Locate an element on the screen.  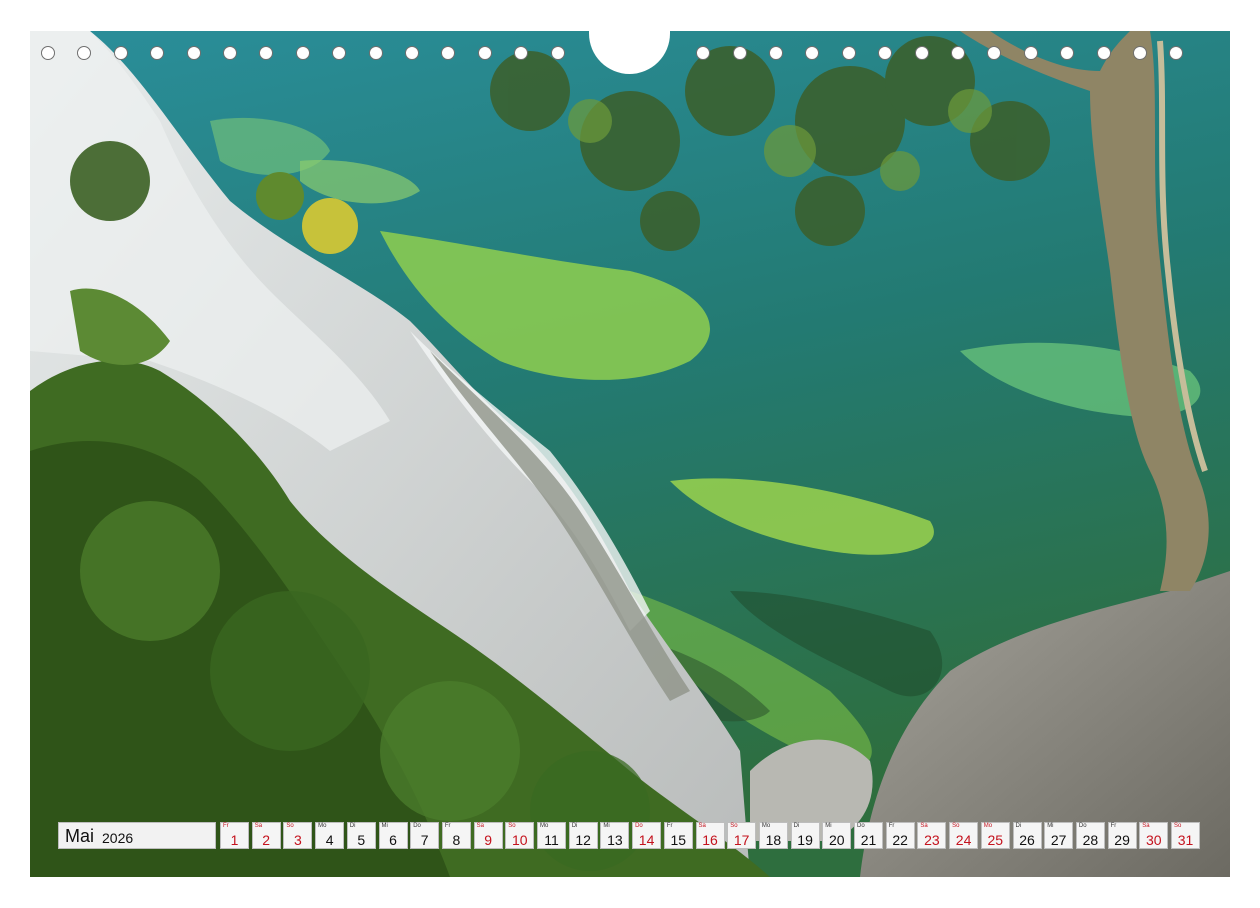
day-number: 1 is located at coordinates (234, 840).